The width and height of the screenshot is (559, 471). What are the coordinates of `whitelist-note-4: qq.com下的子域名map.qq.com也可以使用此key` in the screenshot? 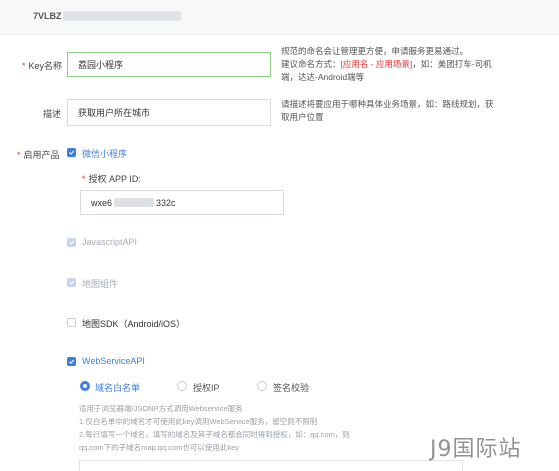 It's located at (159, 447).